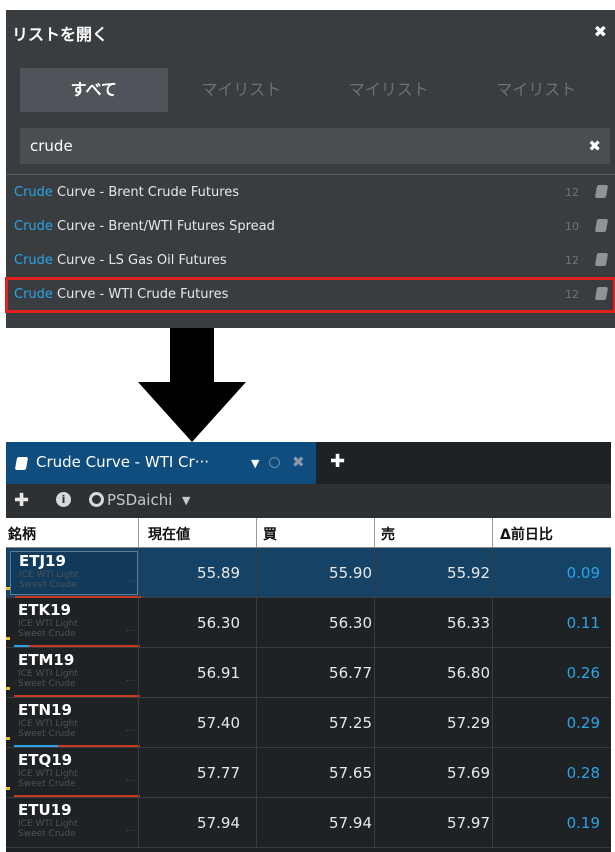  Describe the element at coordinates (63, 499) in the screenshot. I see `info-icon: i` at that location.